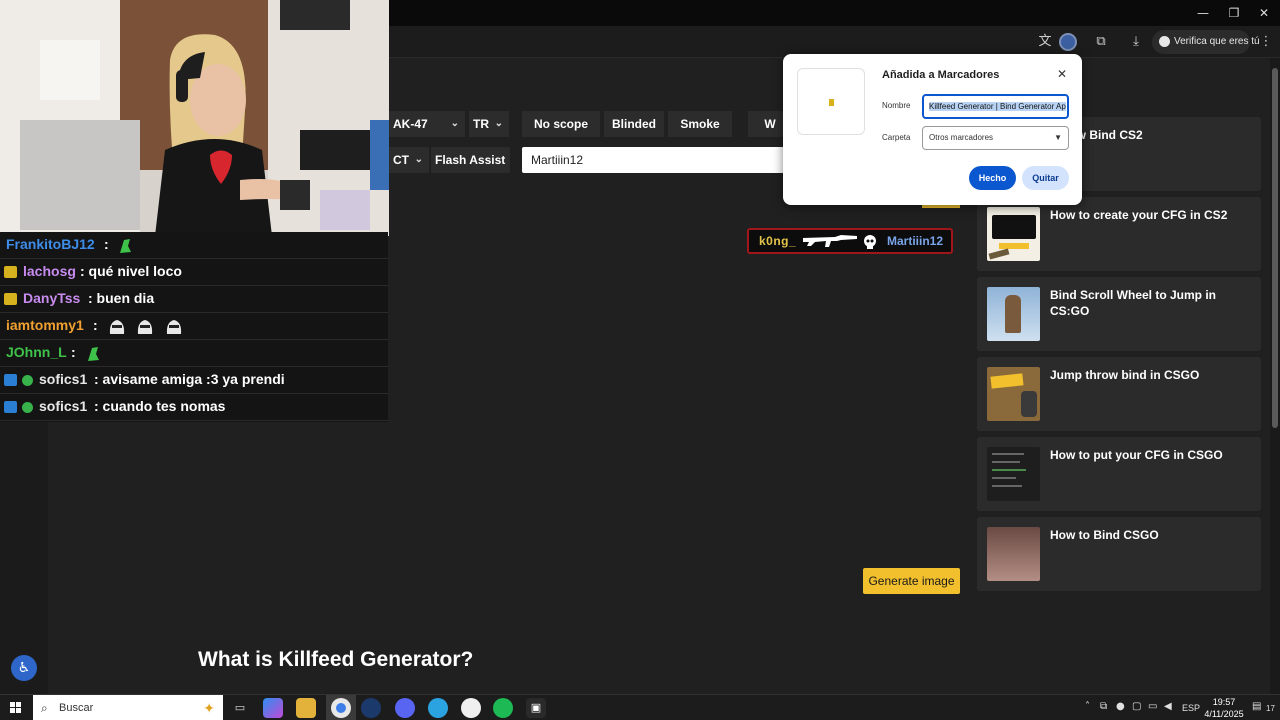 The height and width of the screenshot is (720, 1280). I want to click on flash-assist-toggle: Flash Assist, so click(470, 160).